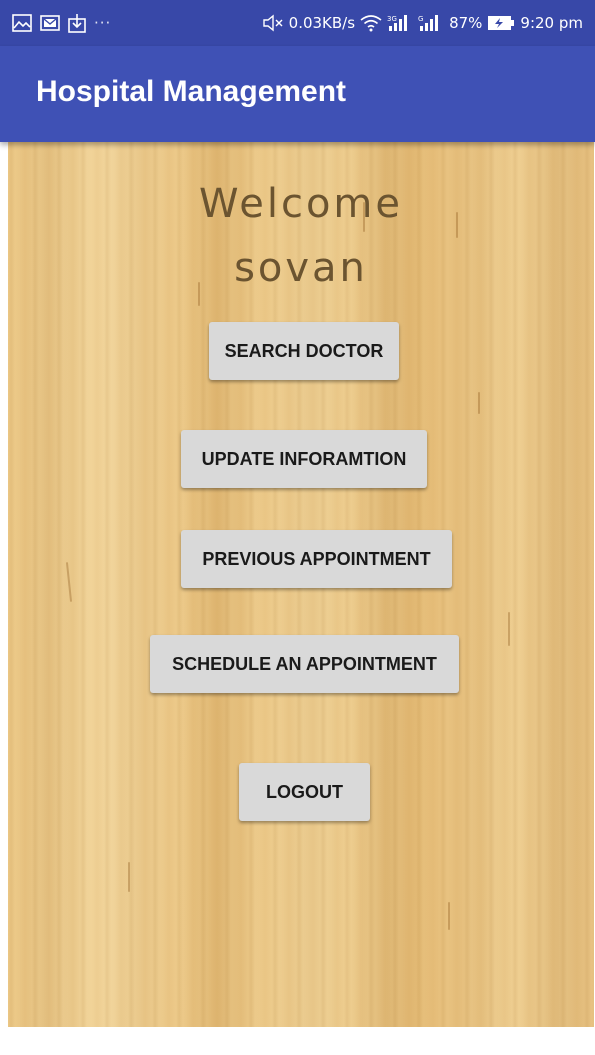 Image resolution: width=595 pixels, height=1055 pixels. What do you see at coordinates (273, 23) in the screenshot?
I see `mute-icon` at bounding box center [273, 23].